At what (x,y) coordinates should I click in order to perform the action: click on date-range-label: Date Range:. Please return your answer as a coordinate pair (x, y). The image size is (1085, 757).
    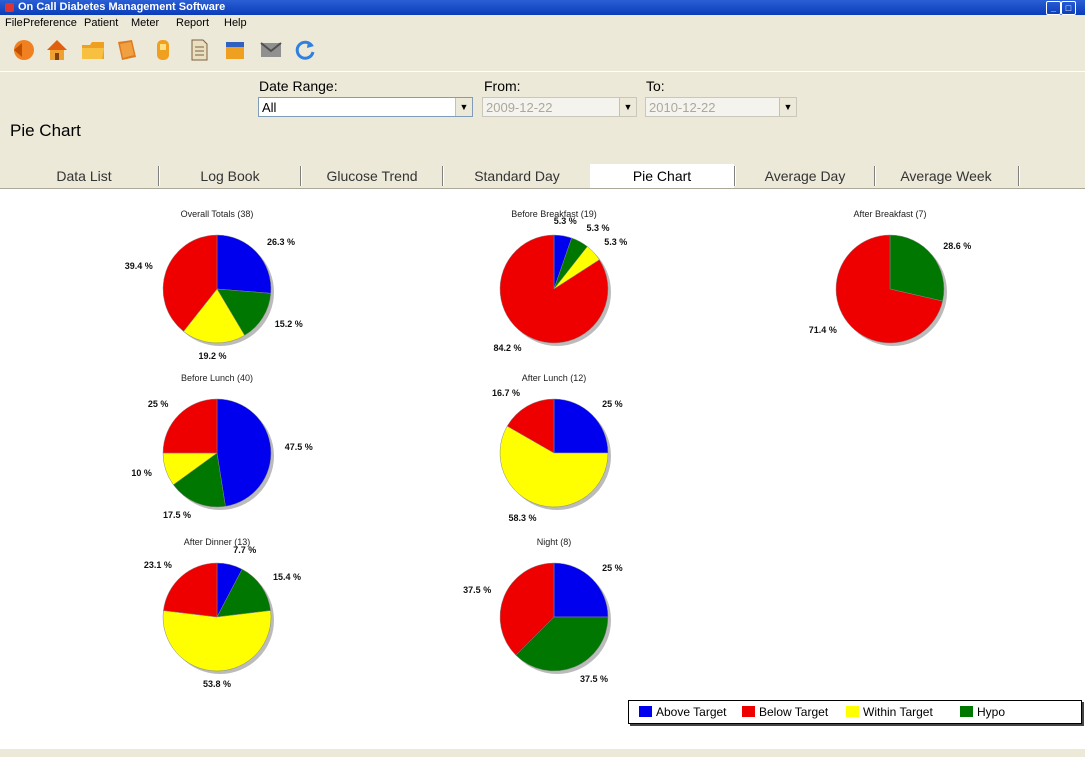
    Looking at the image, I should click on (298, 86).